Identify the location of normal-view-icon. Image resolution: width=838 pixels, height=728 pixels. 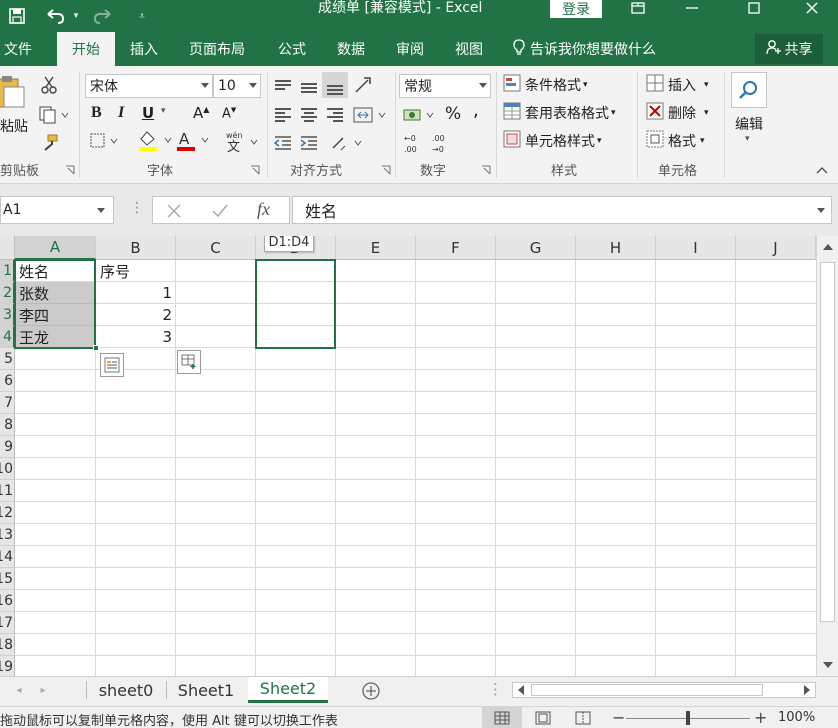
(502, 717).